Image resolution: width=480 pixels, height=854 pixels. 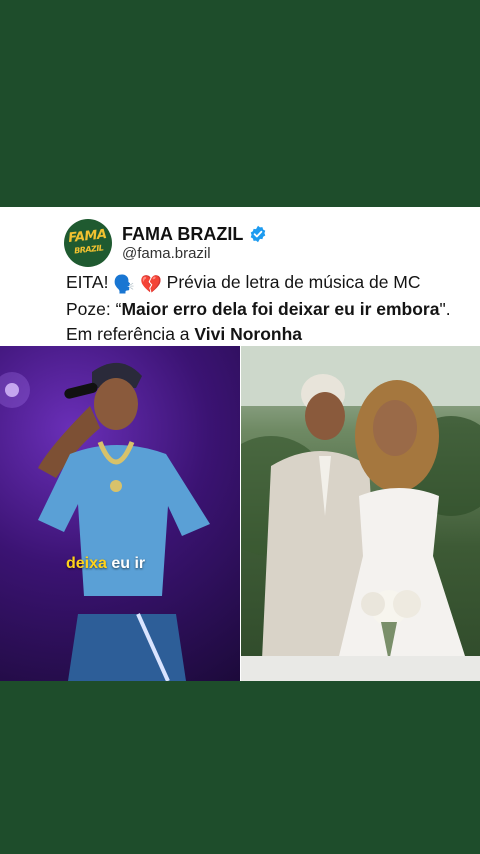 I want to click on account-name: FAMA BRAZIL, so click(x=182, y=234).